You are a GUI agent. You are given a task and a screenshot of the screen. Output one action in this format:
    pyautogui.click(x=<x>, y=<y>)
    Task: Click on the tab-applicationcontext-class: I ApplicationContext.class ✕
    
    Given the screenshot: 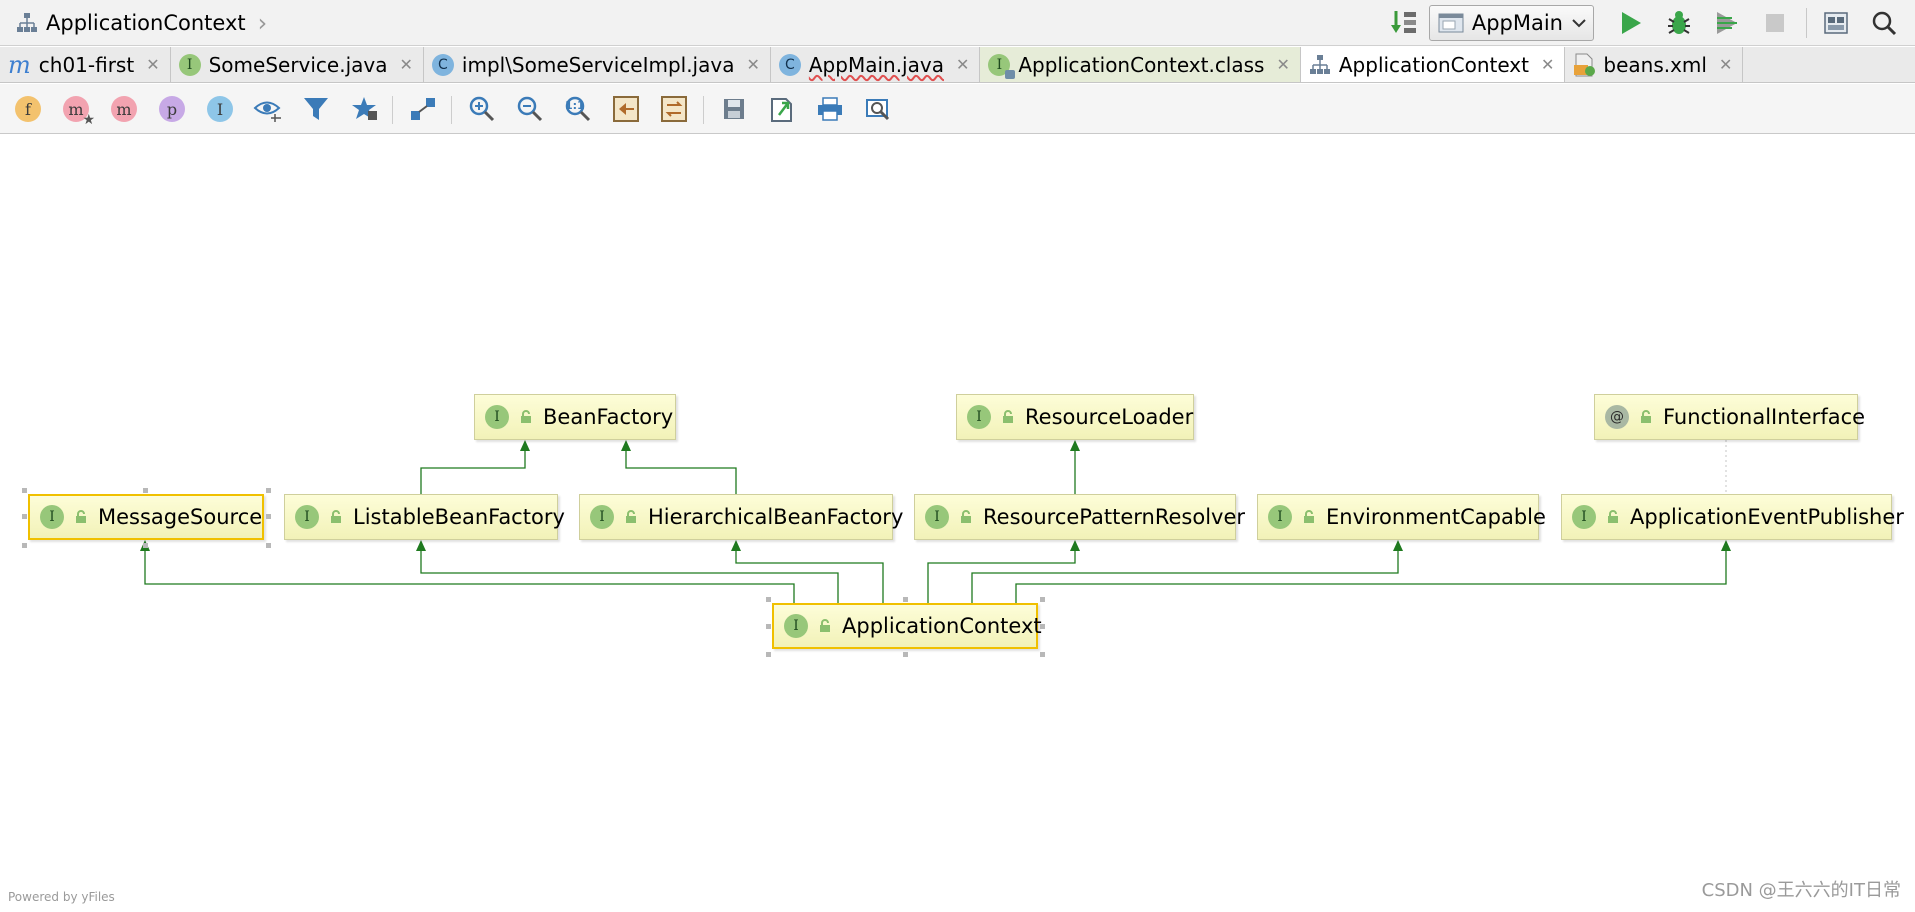 What is the action you would take?
    pyautogui.click(x=1140, y=64)
    